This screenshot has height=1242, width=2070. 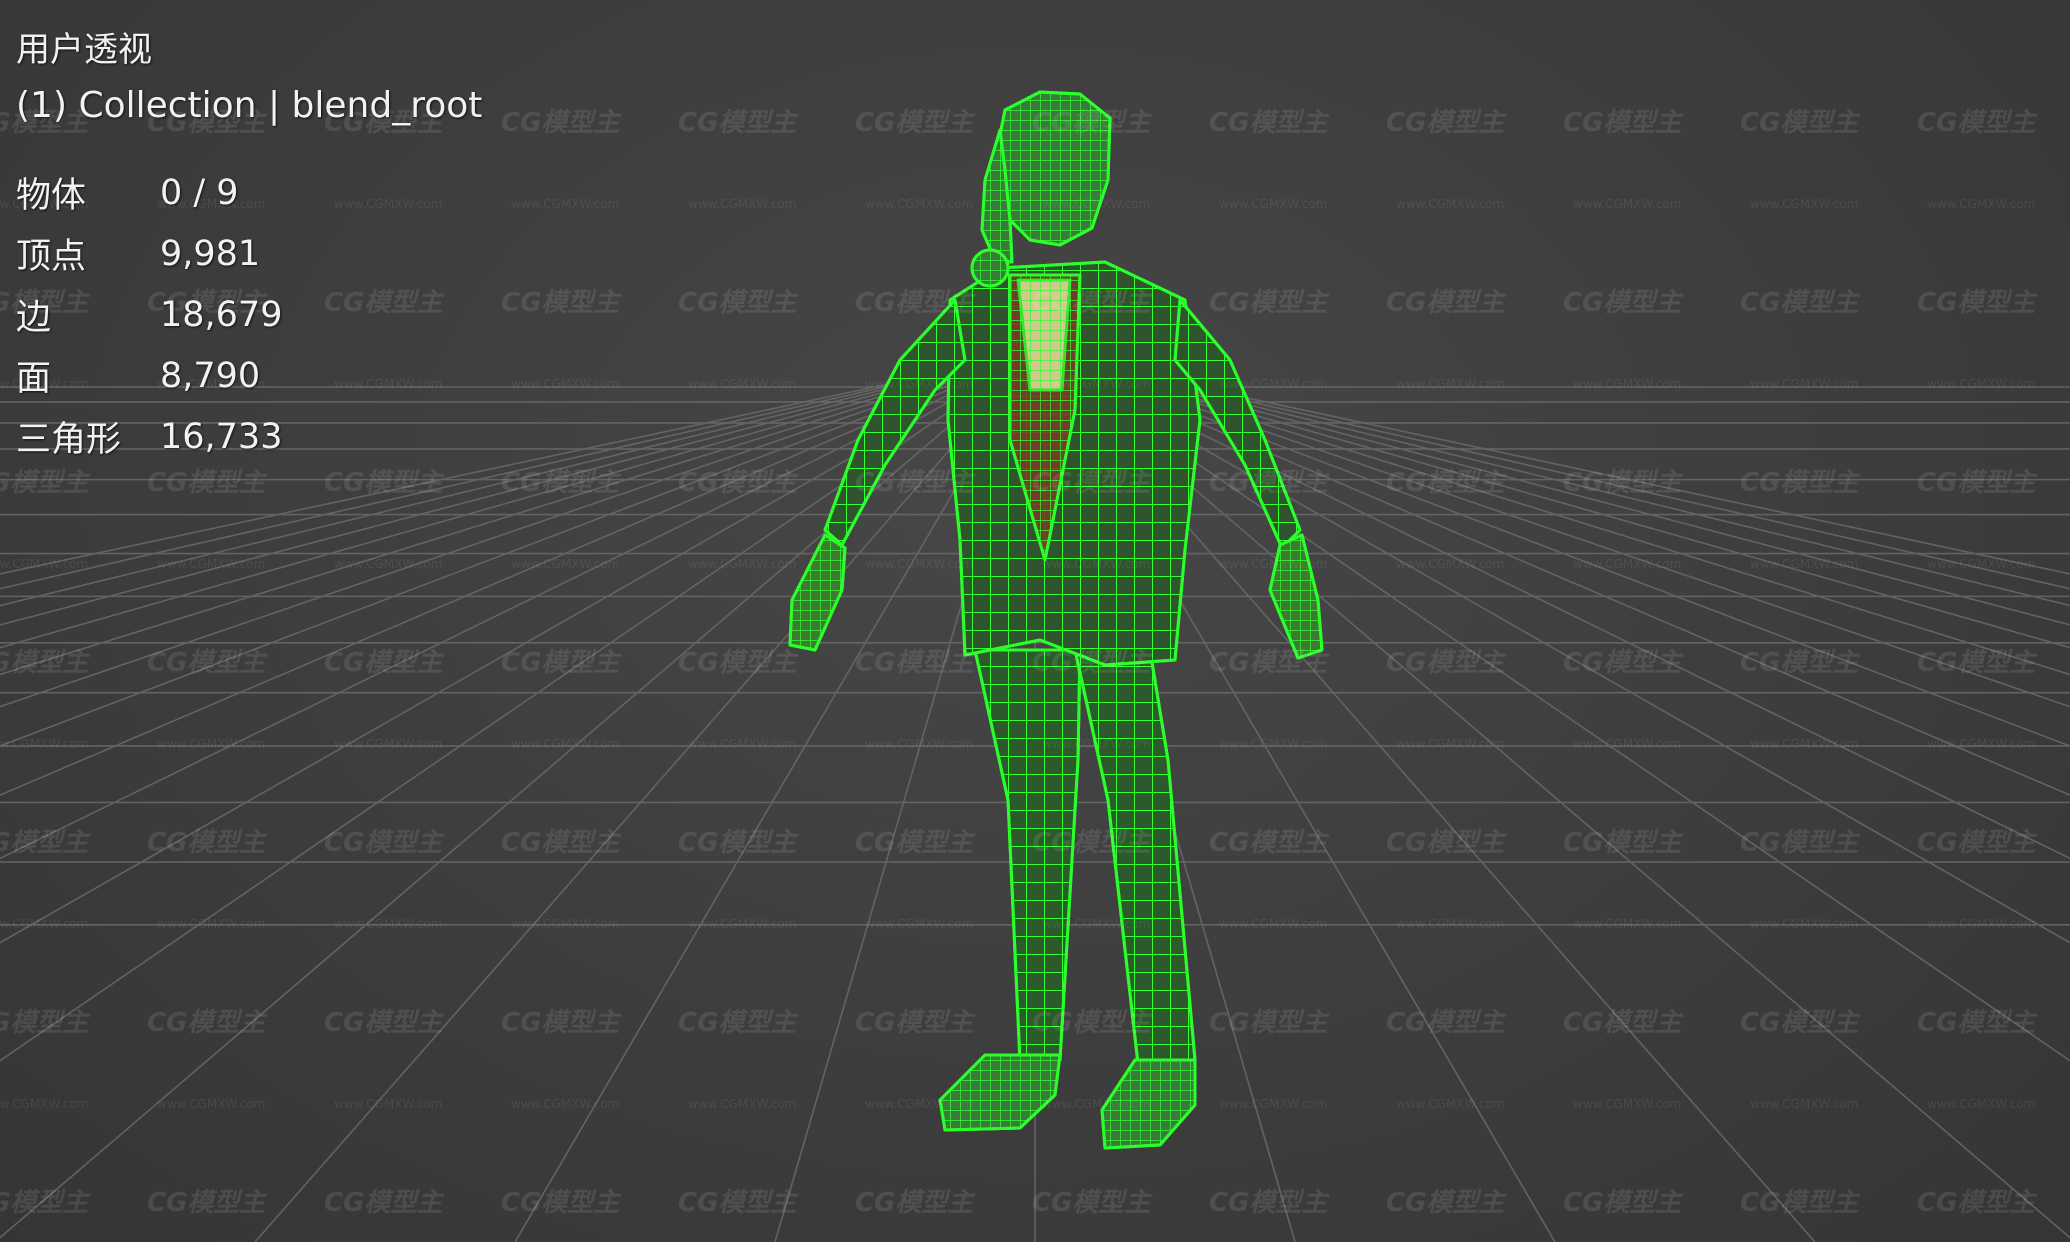 What do you see at coordinates (210, 253) in the screenshot?
I see `stat-value: 9,981` at bounding box center [210, 253].